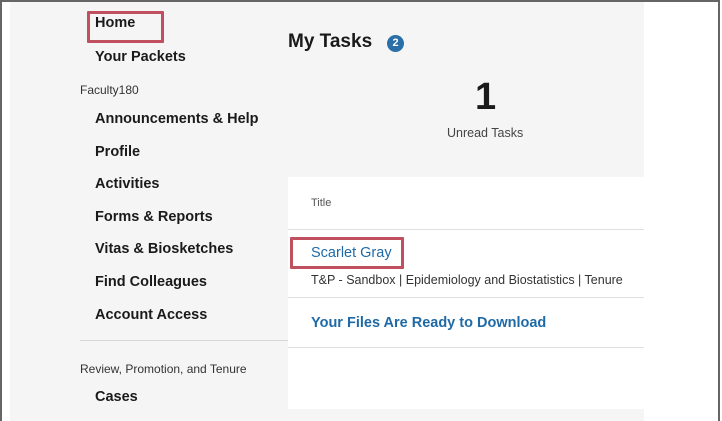 The width and height of the screenshot is (722, 421). What do you see at coordinates (428, 323) in the screenshot?
I see `task-link-files-ready: Your Files Are Ready to Download` at bounding box center [428, 323].